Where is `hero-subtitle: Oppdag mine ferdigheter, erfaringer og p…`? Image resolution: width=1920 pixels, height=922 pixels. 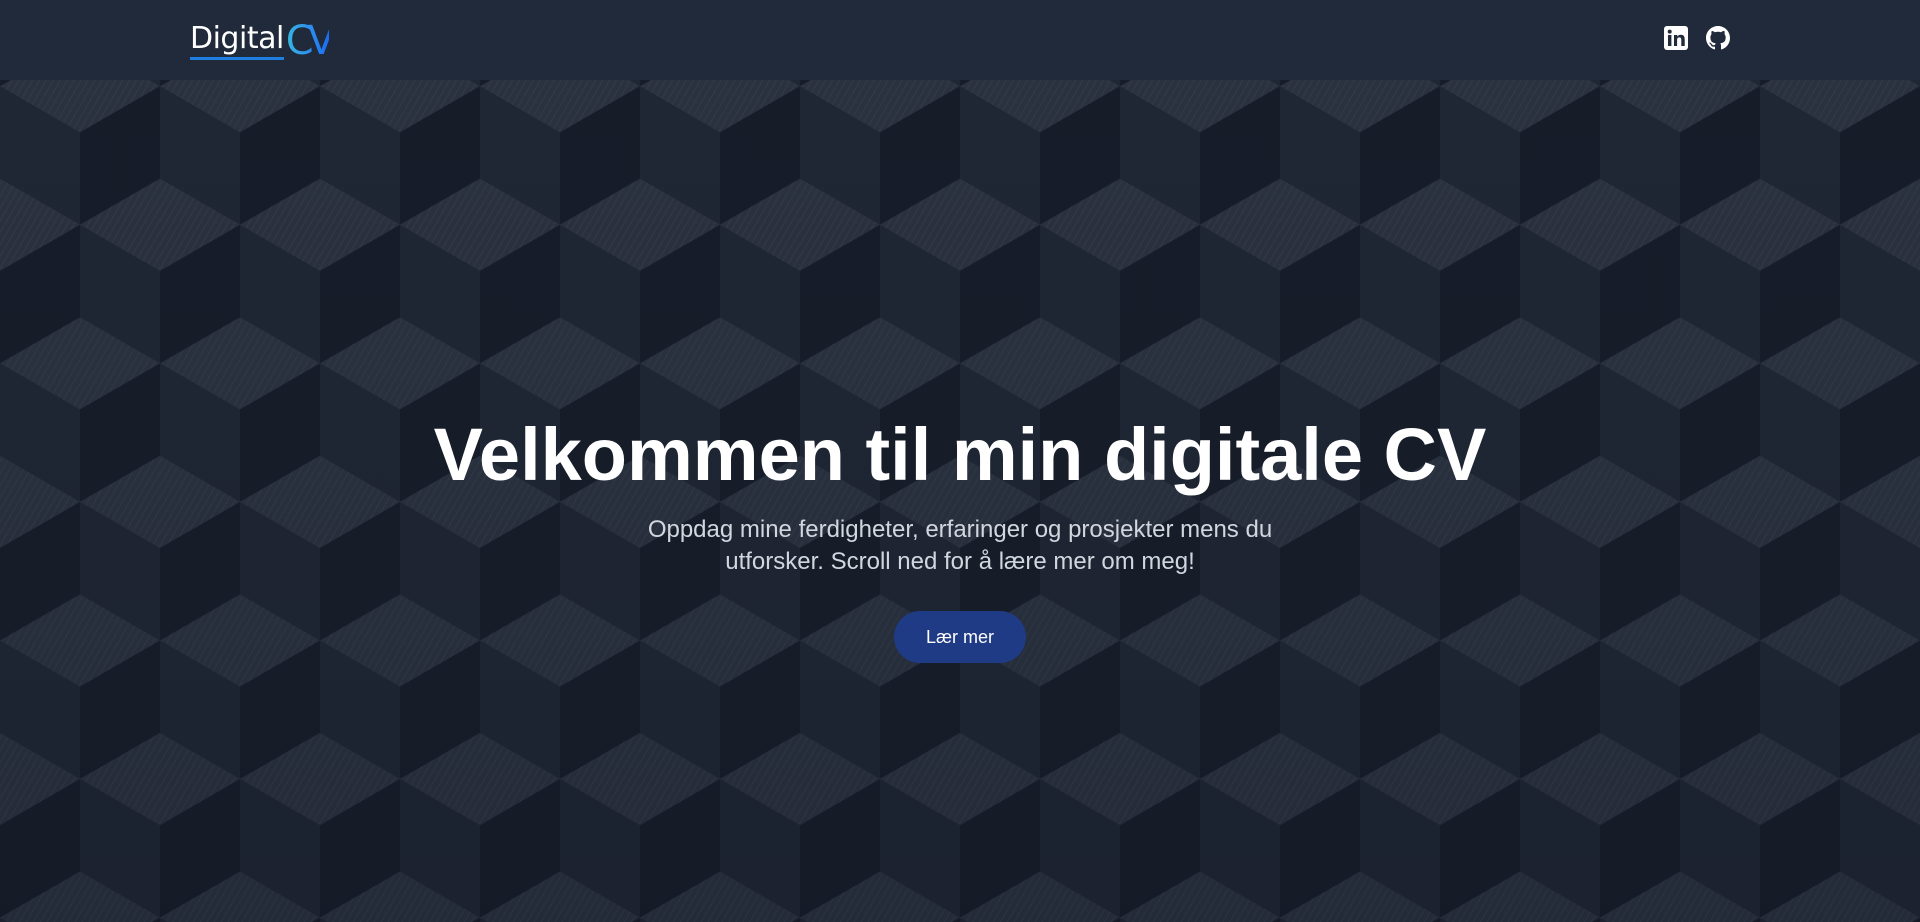
hero-subtitle: Oppdag mine ferdigheter, erfaringer og p… is located at coordinates (960, 545).